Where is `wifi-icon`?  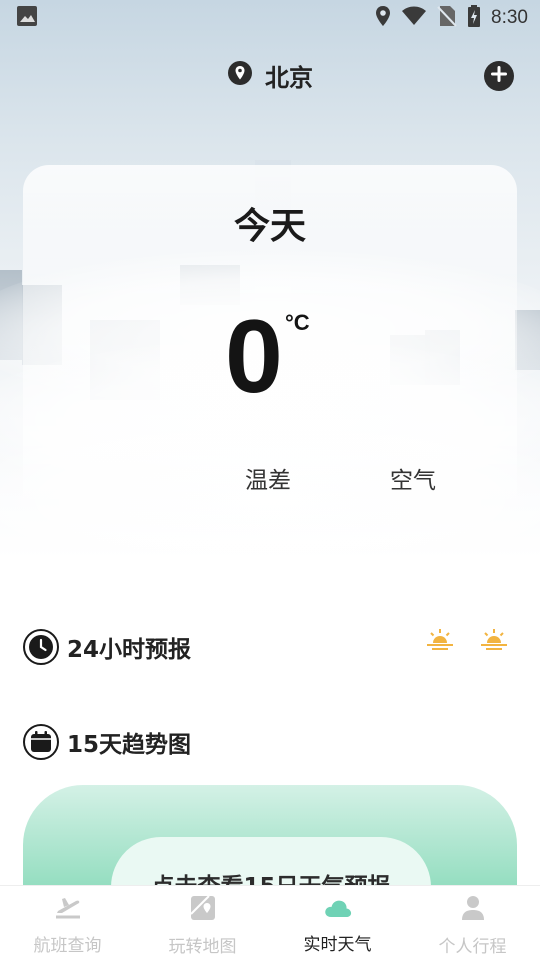 wifi-icon is located at coordinates (414, 18).